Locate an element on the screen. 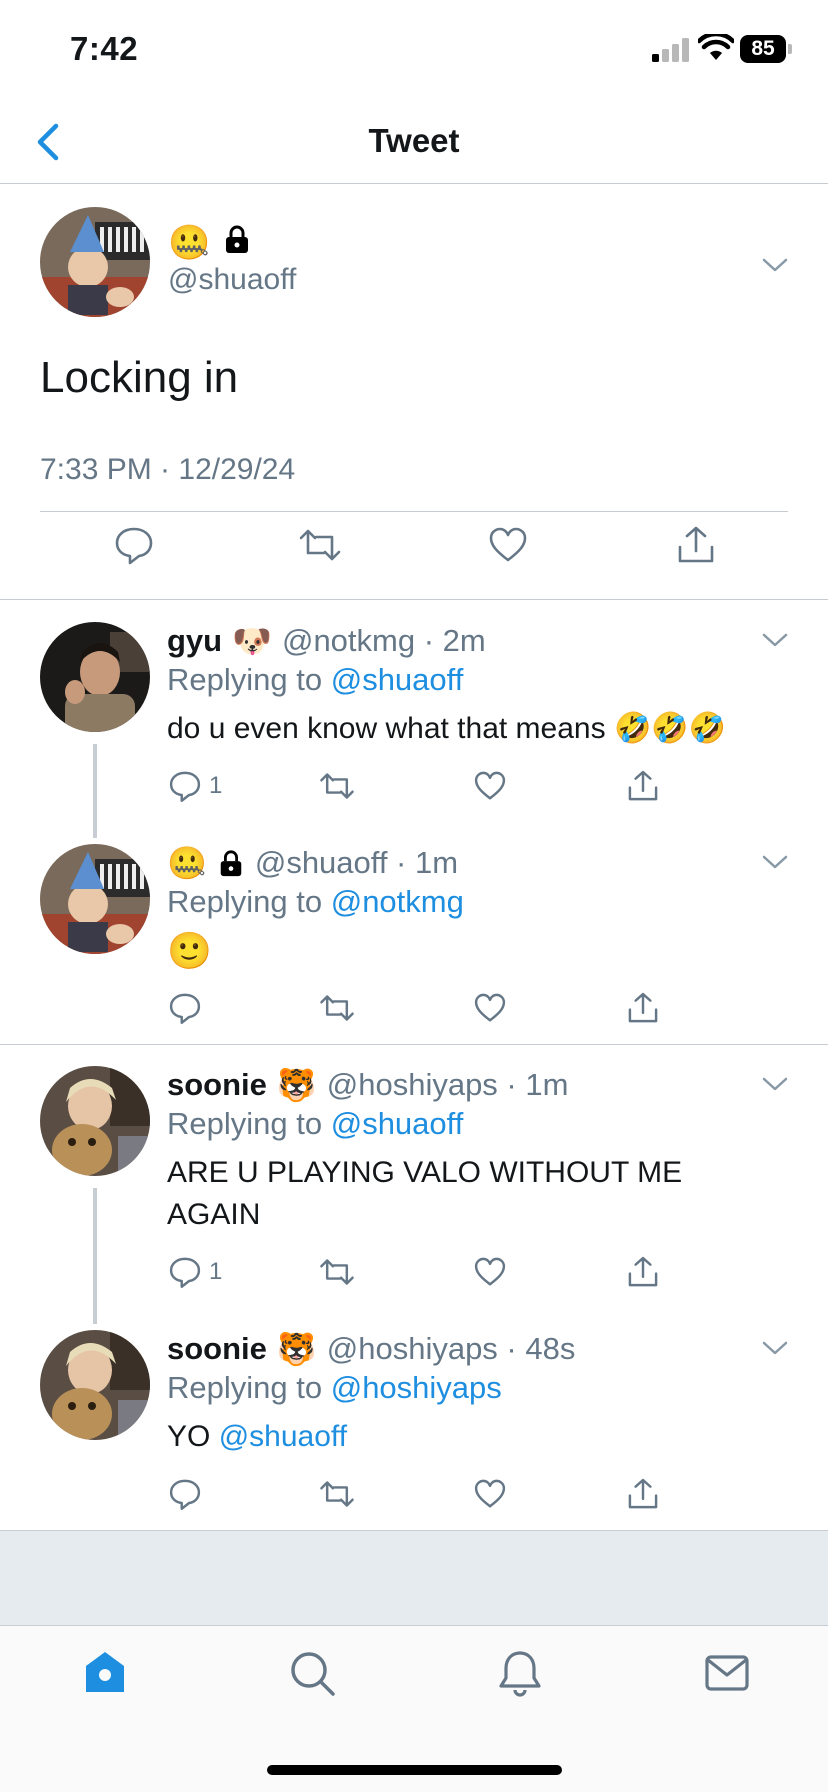  dog-emoji: 🐶 is located at coordinates (252, 641).